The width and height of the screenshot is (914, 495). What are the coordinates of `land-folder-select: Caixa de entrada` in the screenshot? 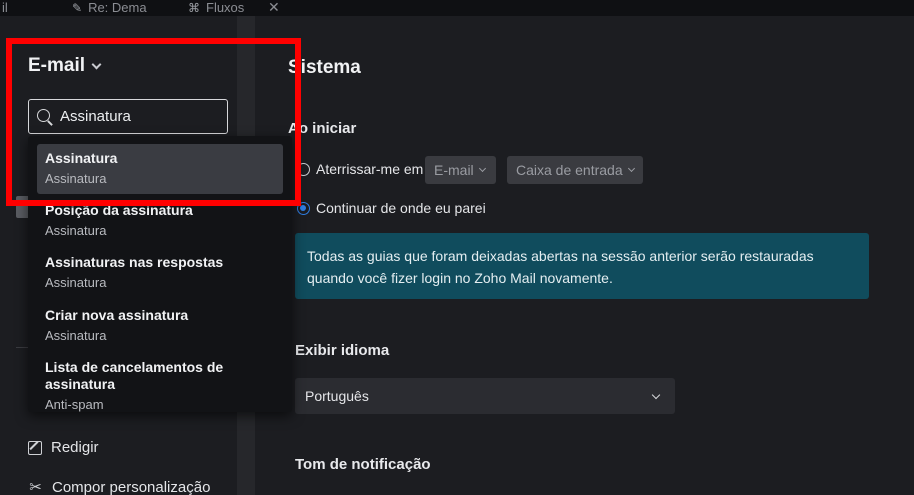 It's located at (575, 170).